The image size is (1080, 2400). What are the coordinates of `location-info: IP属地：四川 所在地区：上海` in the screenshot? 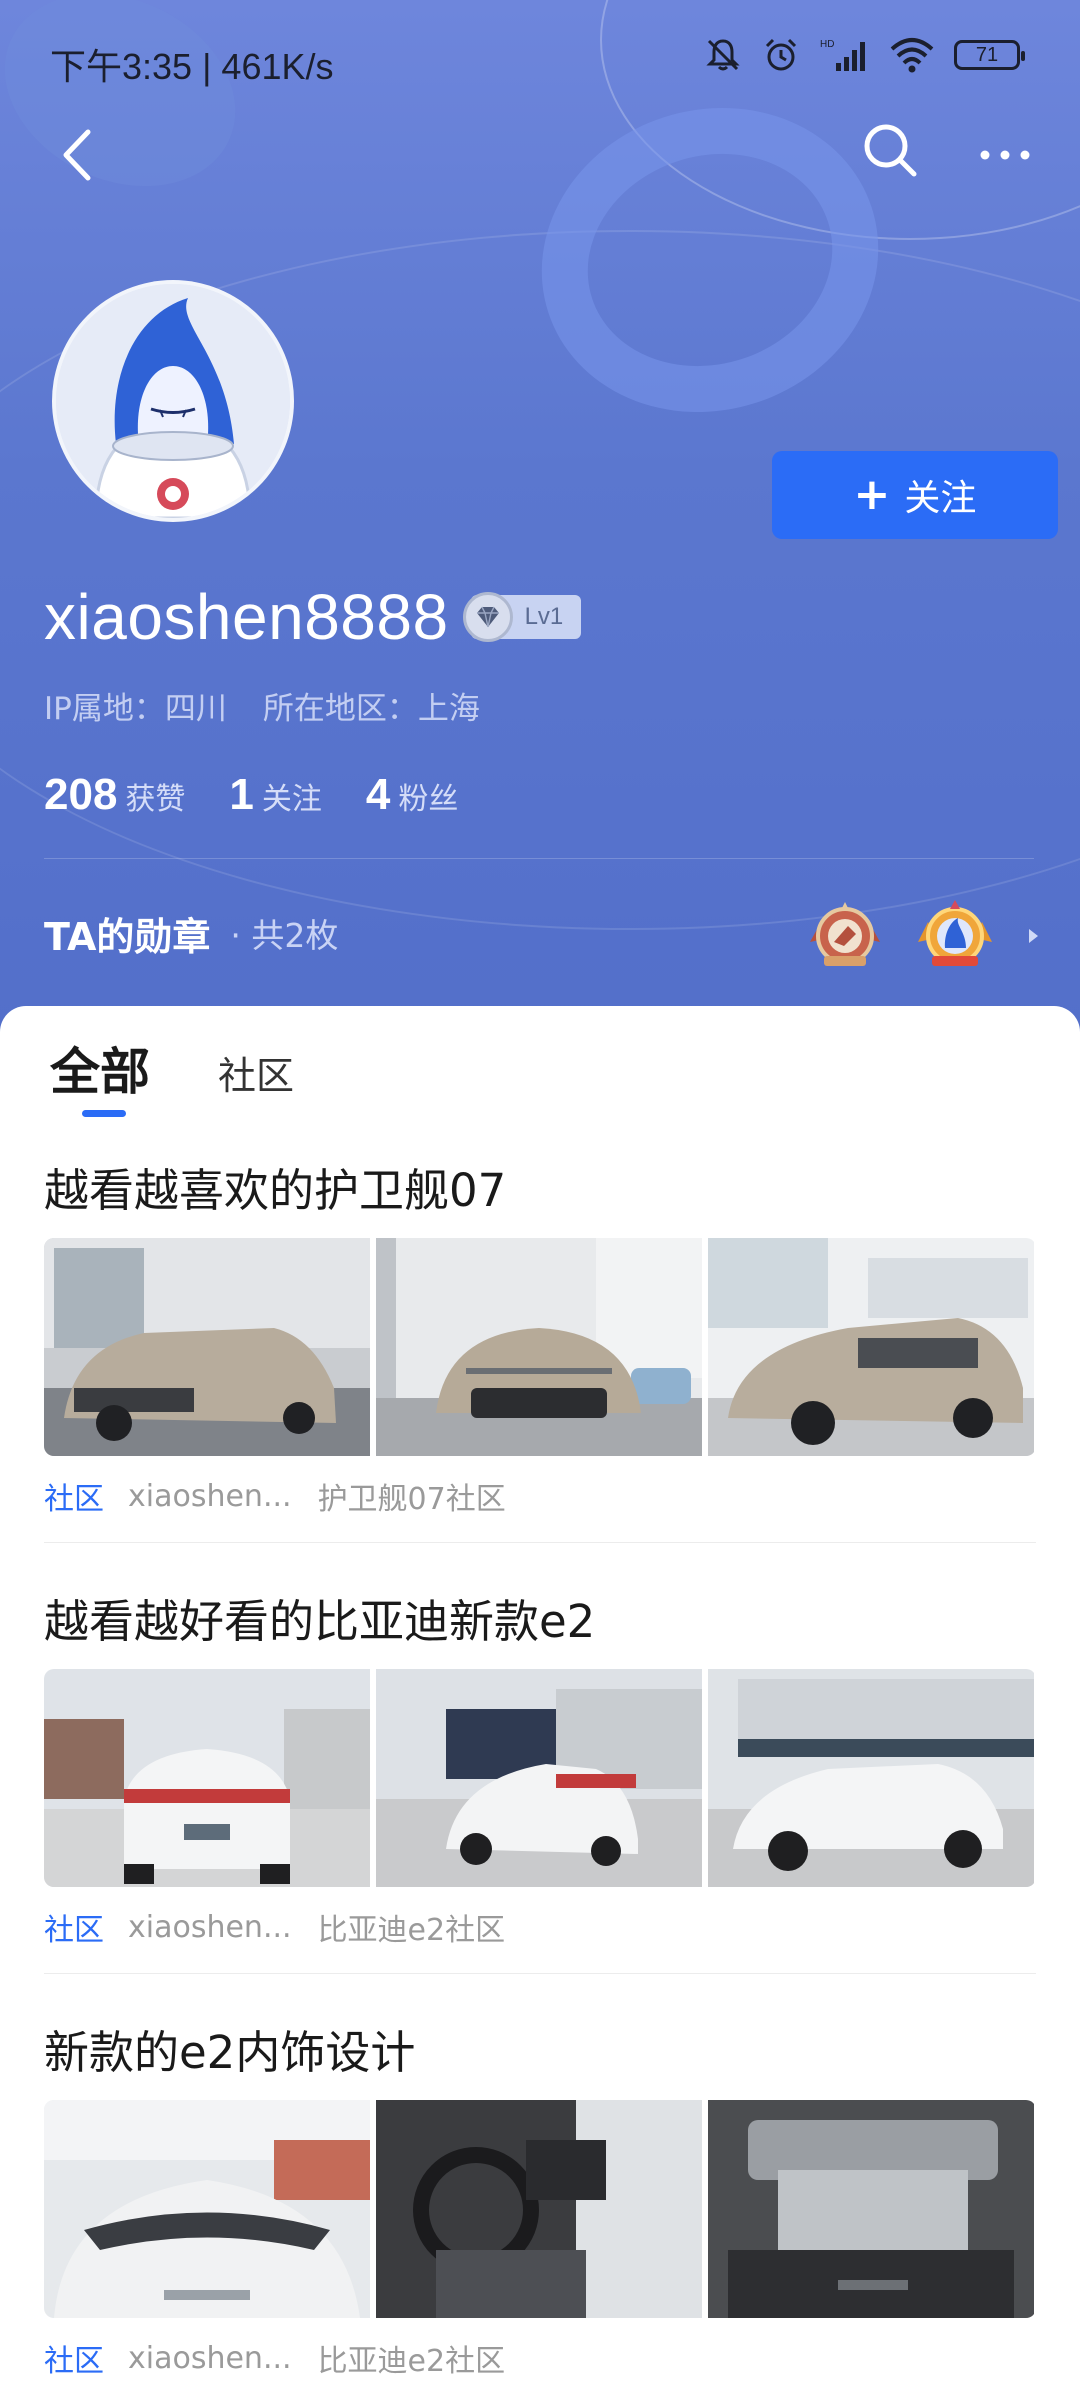 It's located at (262, 705).